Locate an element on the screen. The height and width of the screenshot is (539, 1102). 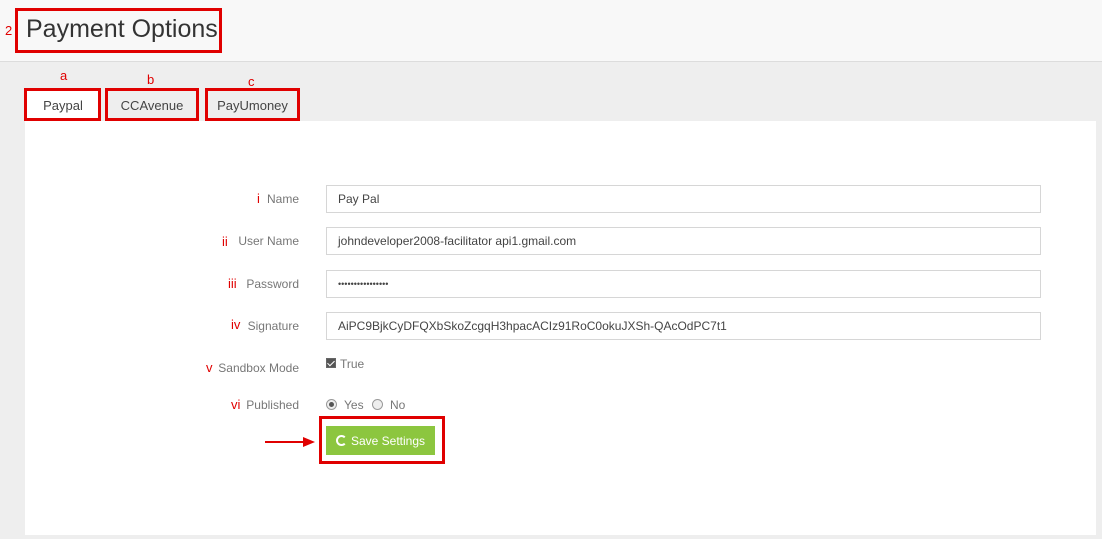
annotation-2: 2 is located at coordinates (9, 30).